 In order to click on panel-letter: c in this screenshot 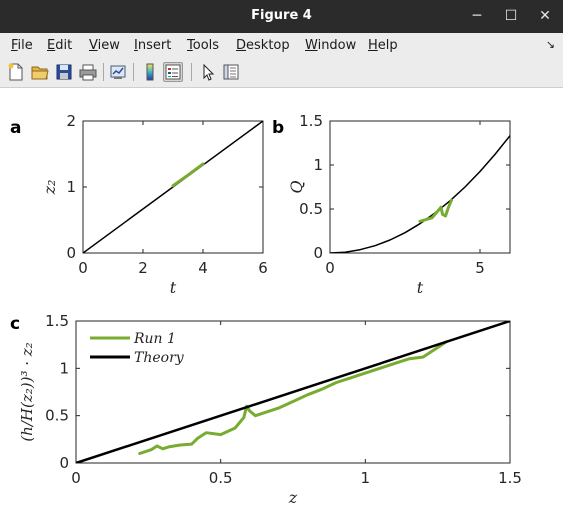, I will do `click(15, 324)`.